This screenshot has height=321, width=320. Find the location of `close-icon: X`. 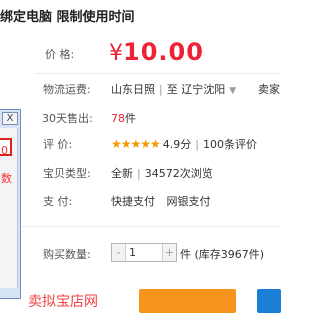

close-icon: X is located at coordinates (10, 118).